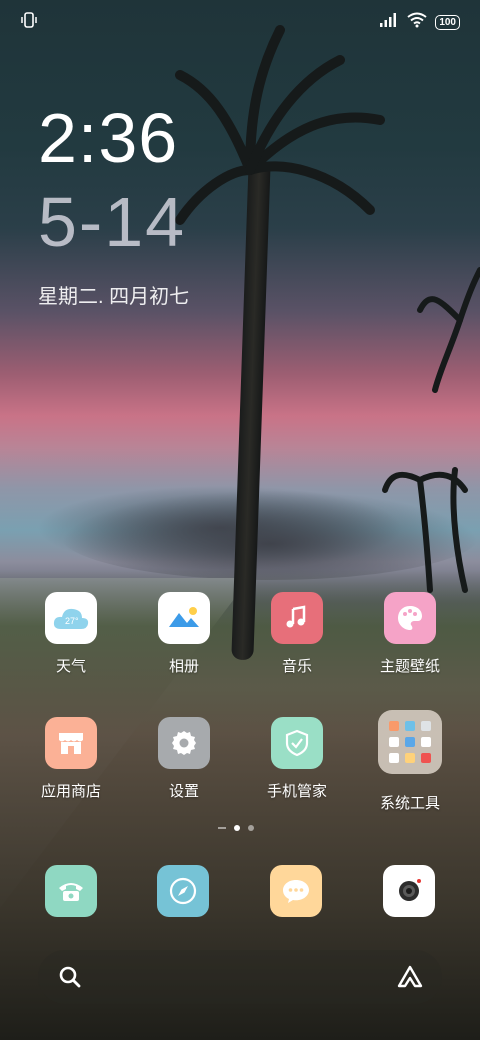  Describe the element at coordinates (410, 979) in the screenshot. I see `assistant-icon` at that location.